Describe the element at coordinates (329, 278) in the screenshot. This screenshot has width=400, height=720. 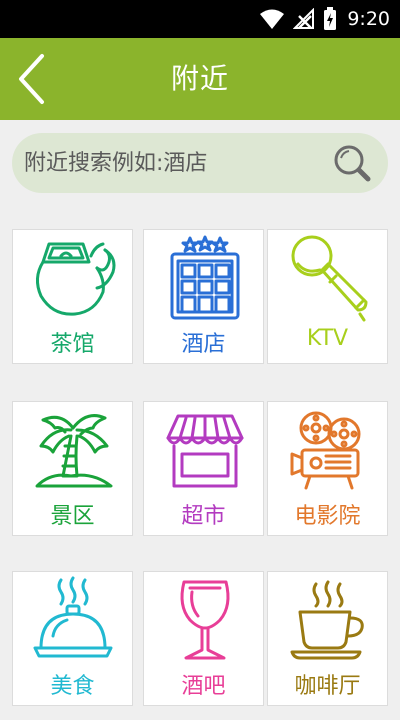
I see `microphone-icon` at that location.